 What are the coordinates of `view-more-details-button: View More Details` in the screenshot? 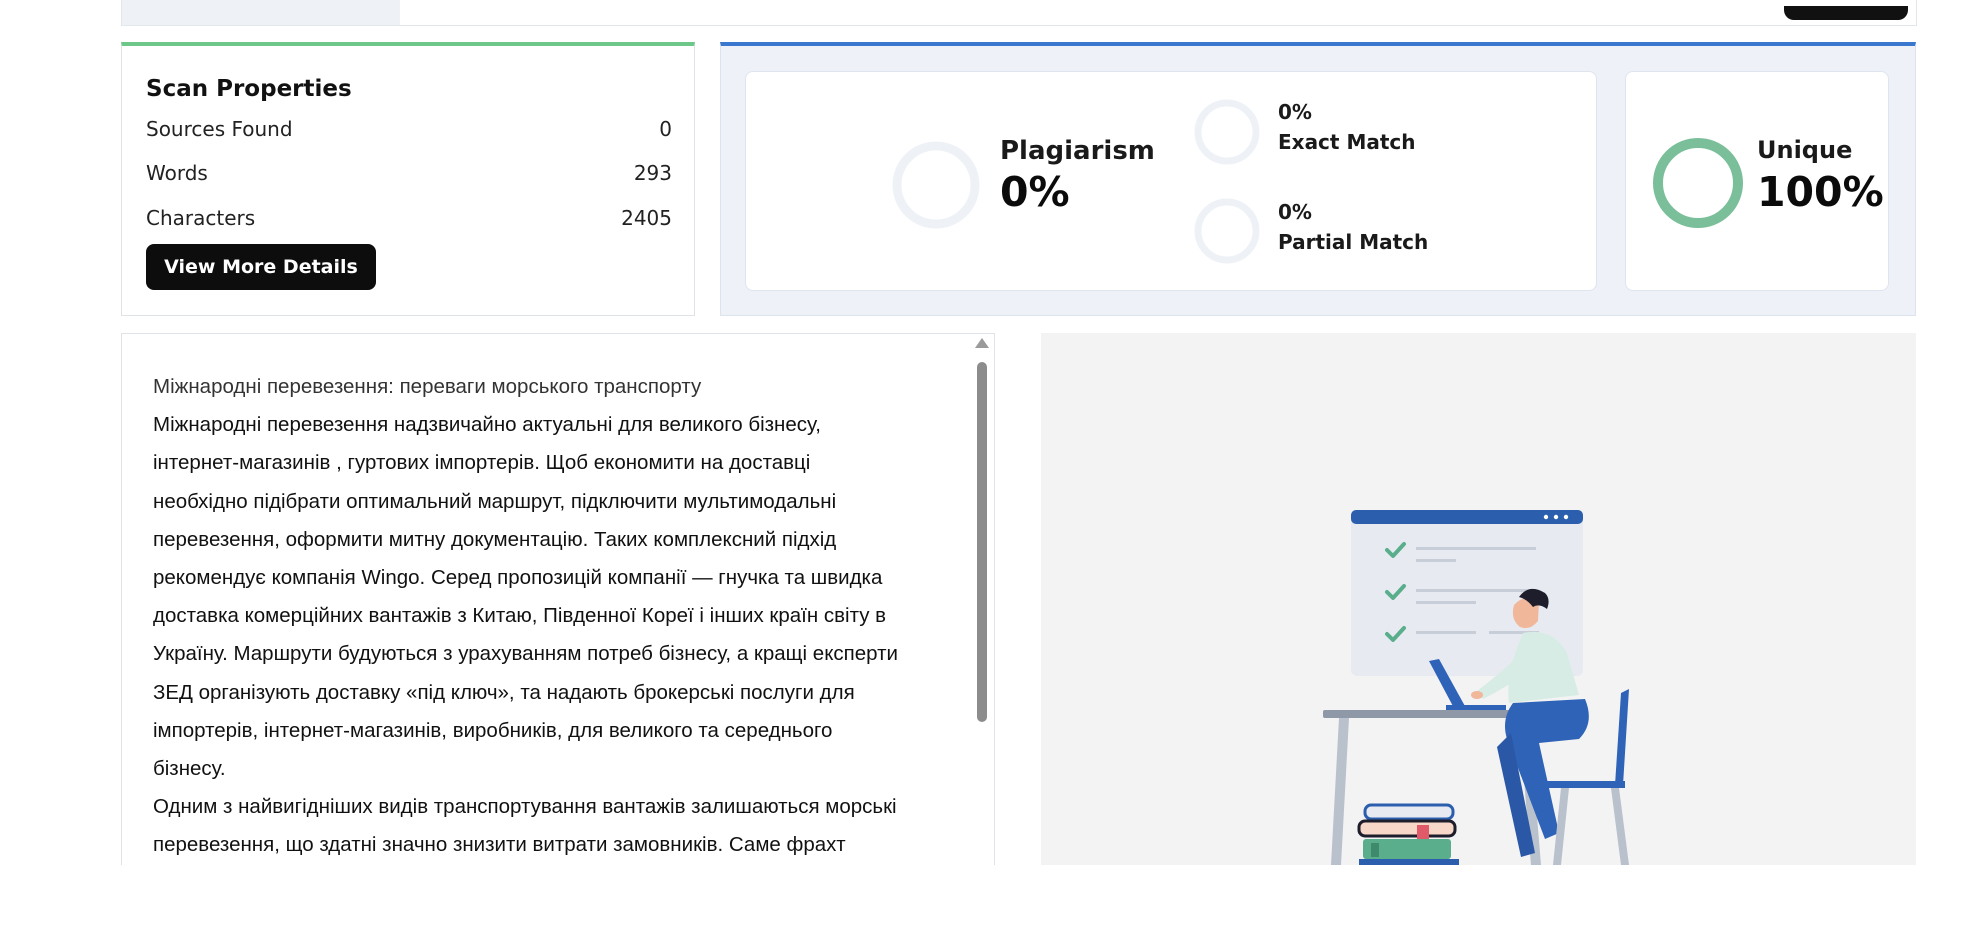 It's located at (261, 267).